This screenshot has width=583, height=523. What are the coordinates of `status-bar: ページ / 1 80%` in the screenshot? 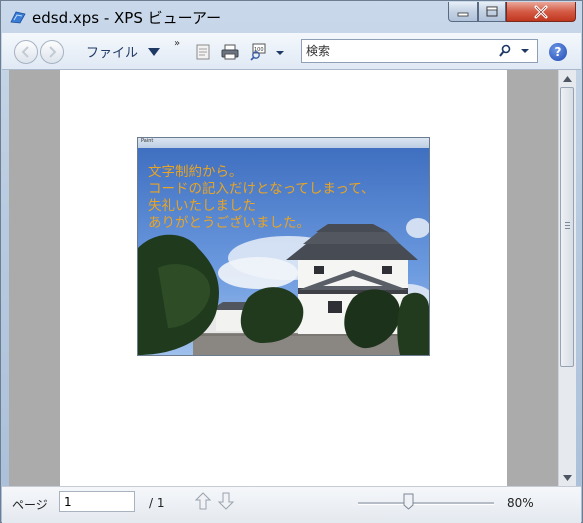 It's located at (291, 504).